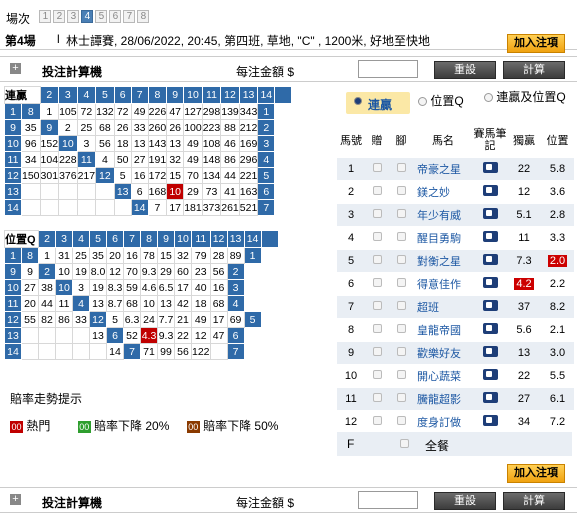 This screenshot has width=577, height=527. I want to click on odds-cell: 139, so click(230, 111).